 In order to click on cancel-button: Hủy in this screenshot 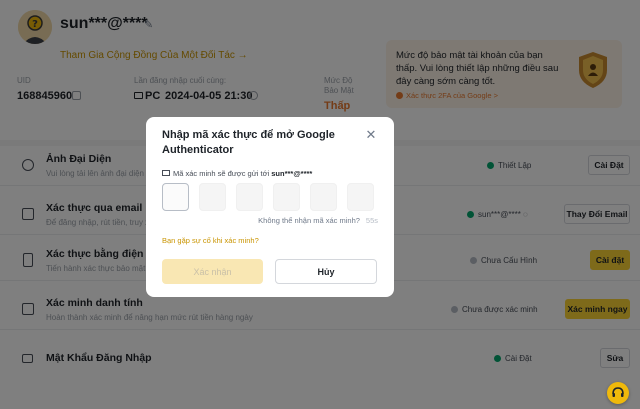, I will do `click(326, 271)`.